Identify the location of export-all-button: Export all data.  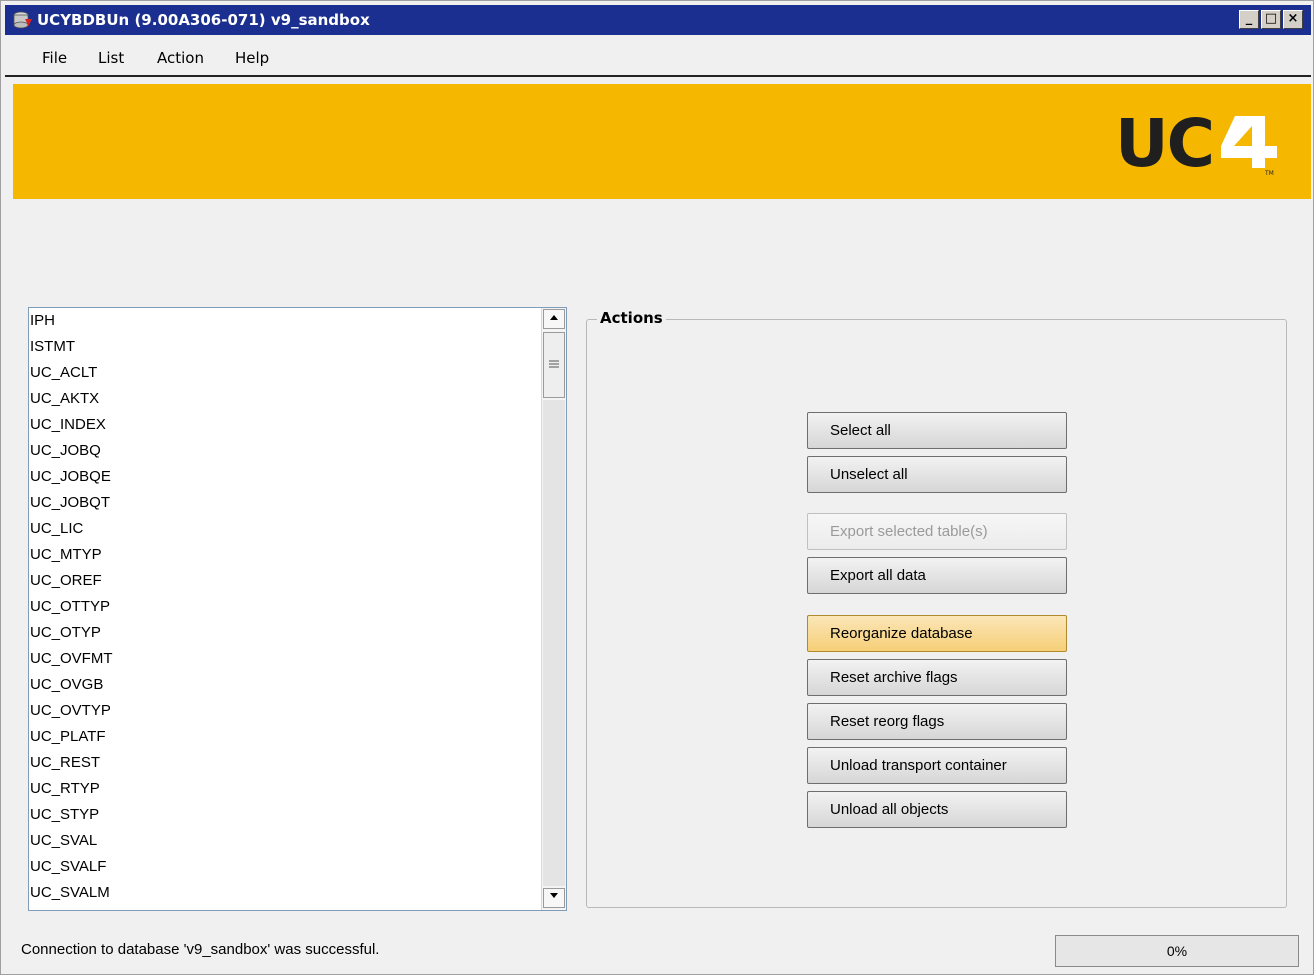
(937, 575).